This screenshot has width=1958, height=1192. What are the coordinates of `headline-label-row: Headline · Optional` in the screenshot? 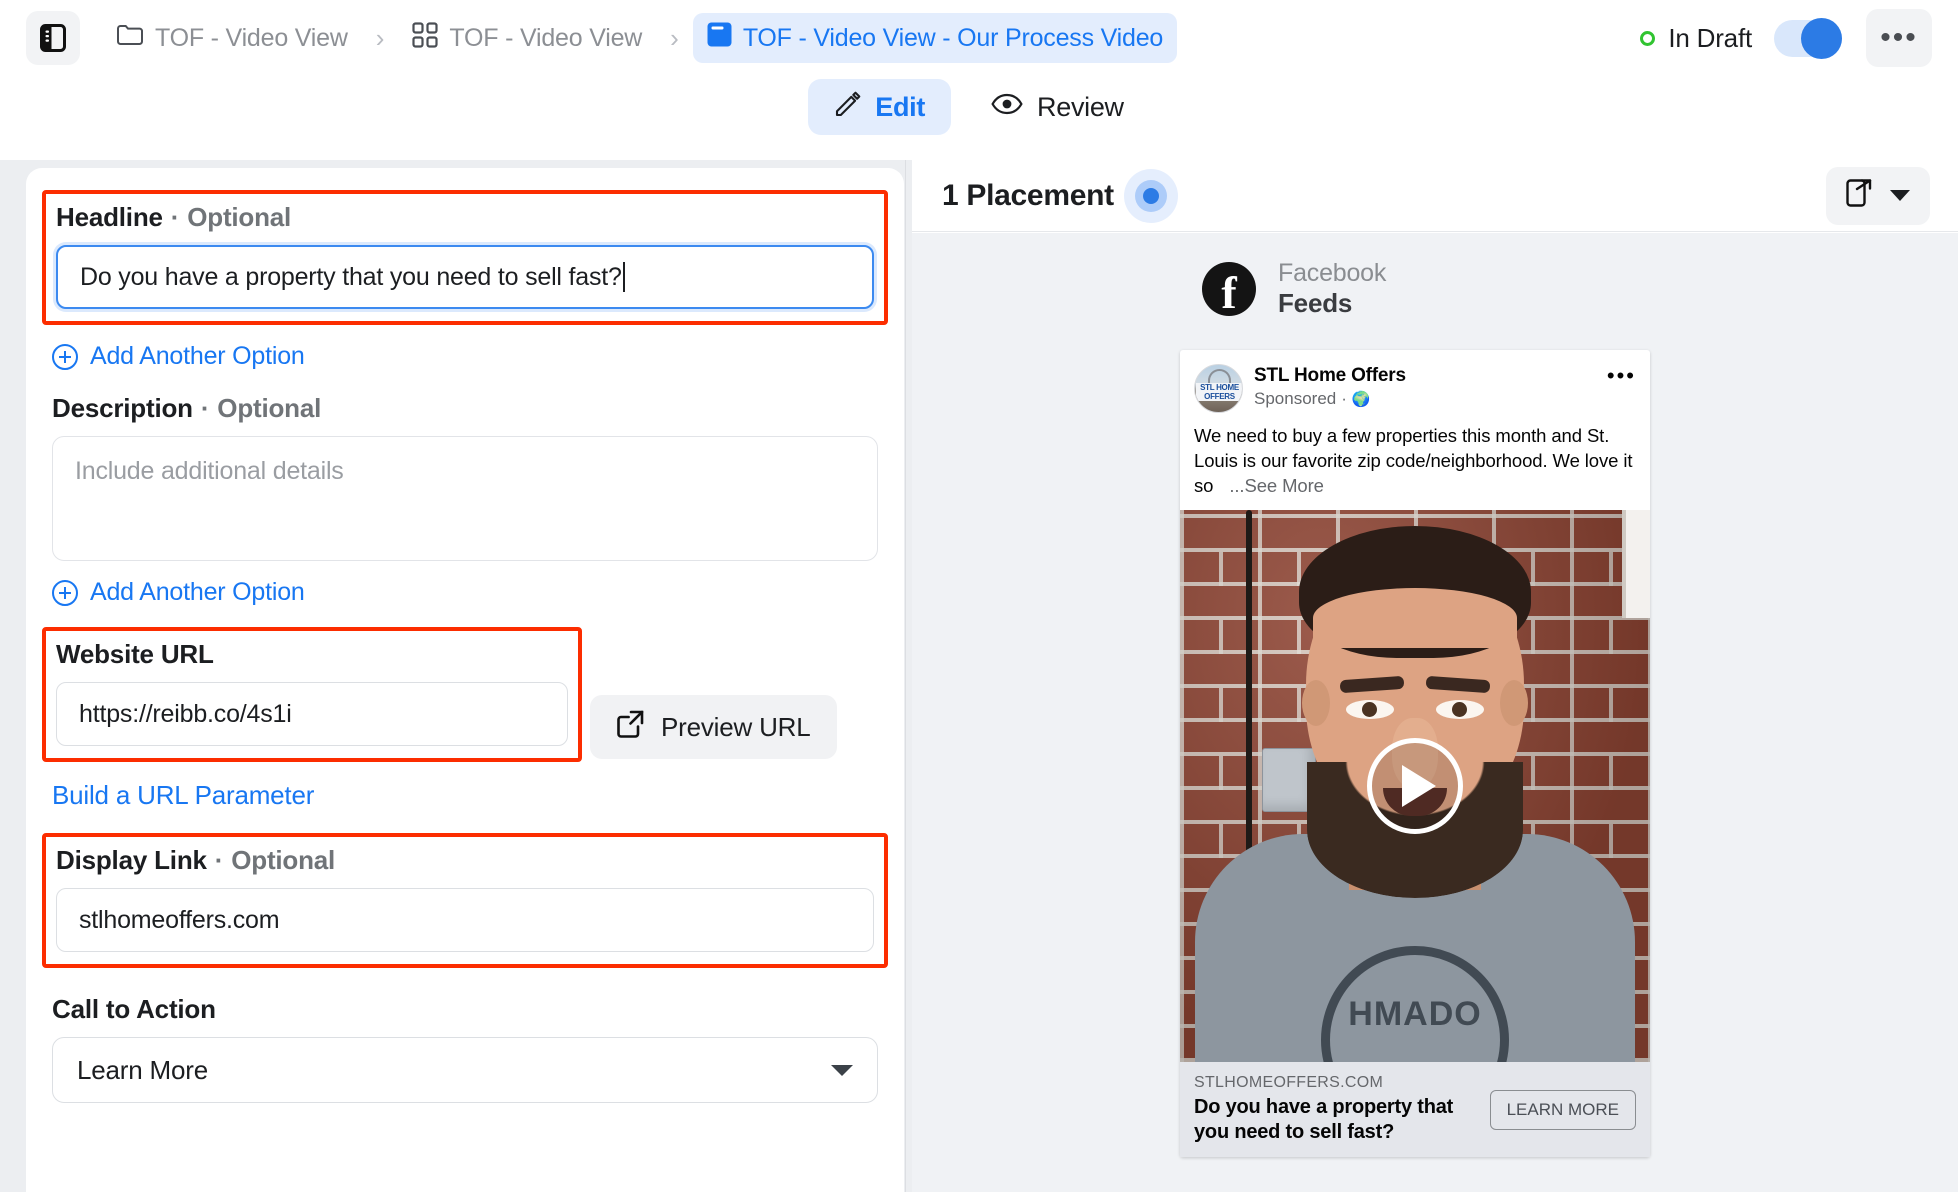 It's located at (465, 217).